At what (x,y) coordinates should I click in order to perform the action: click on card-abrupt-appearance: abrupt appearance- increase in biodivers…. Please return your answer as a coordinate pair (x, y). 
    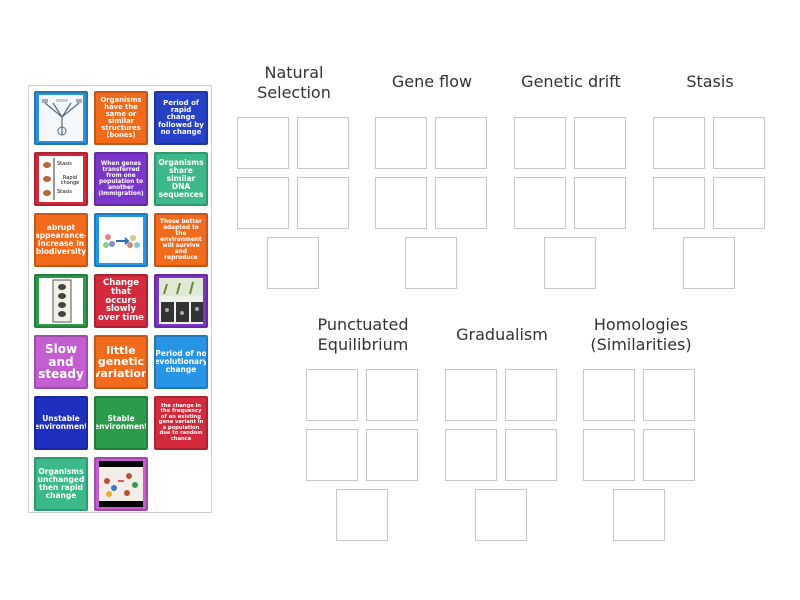
    Looking at the image, I should click on (61, 240).